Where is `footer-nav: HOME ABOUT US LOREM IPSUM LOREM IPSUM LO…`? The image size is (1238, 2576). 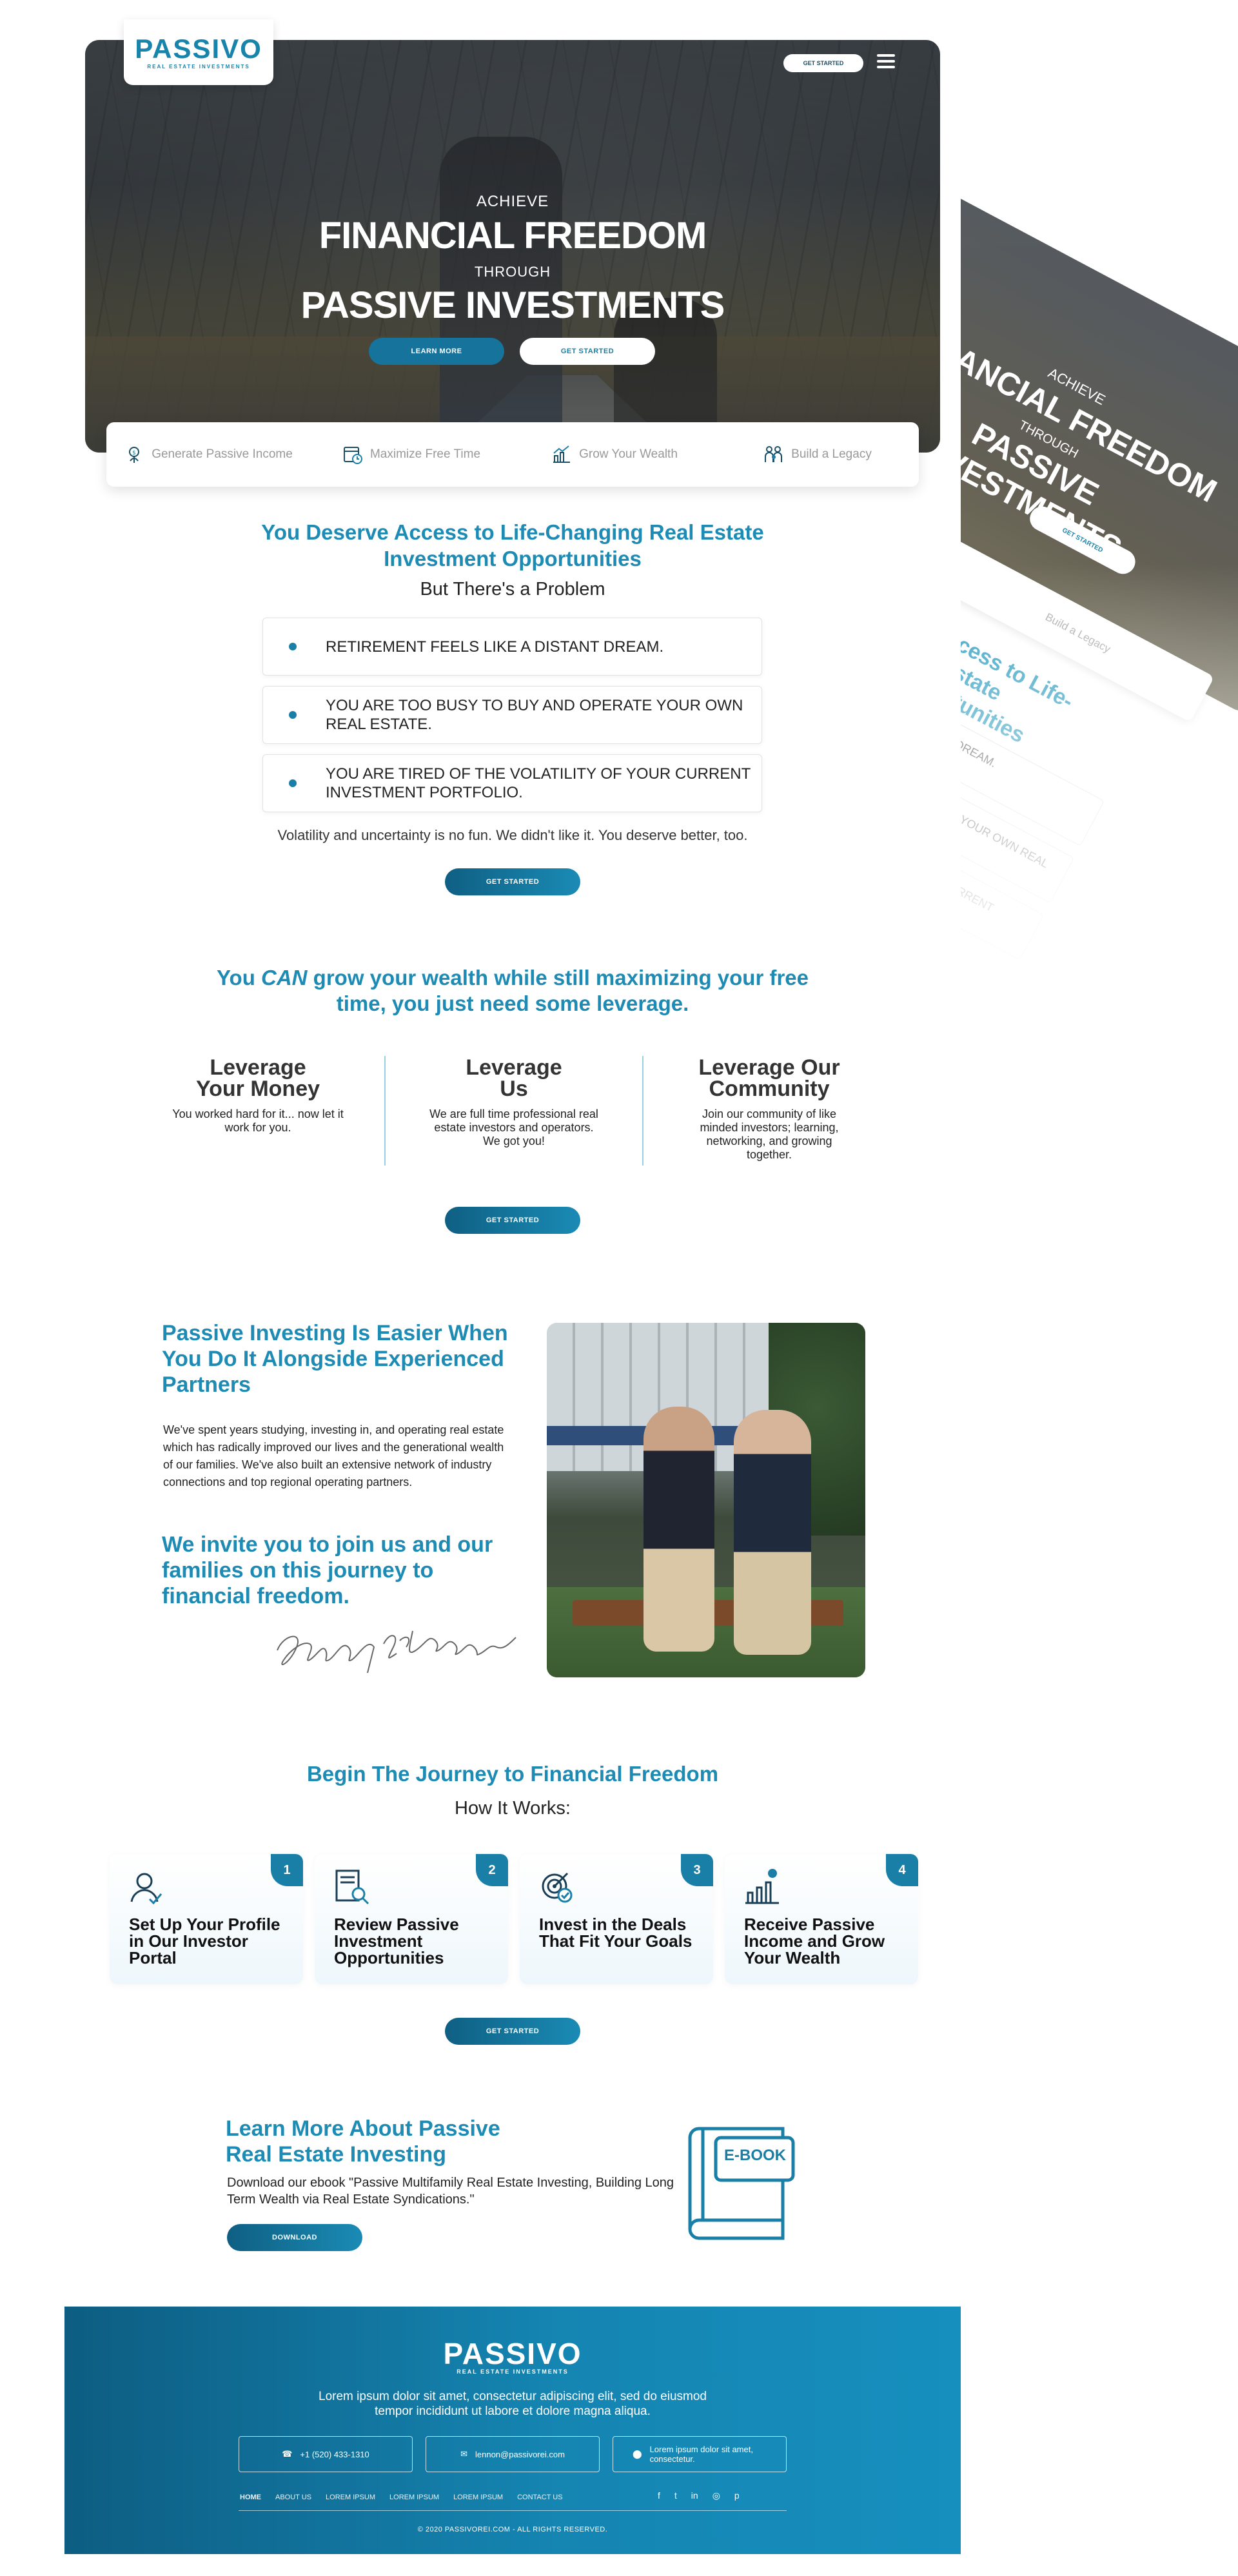 footer-nav: HOME ABOUT US LOREM IPSUM LOREM IPSUM LO… is located at coordinates (401, 2497).